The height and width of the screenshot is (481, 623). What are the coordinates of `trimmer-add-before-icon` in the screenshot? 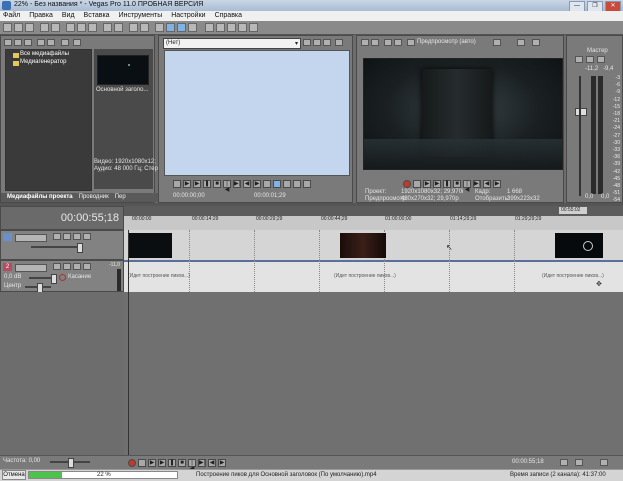 It's located at (287, 184).